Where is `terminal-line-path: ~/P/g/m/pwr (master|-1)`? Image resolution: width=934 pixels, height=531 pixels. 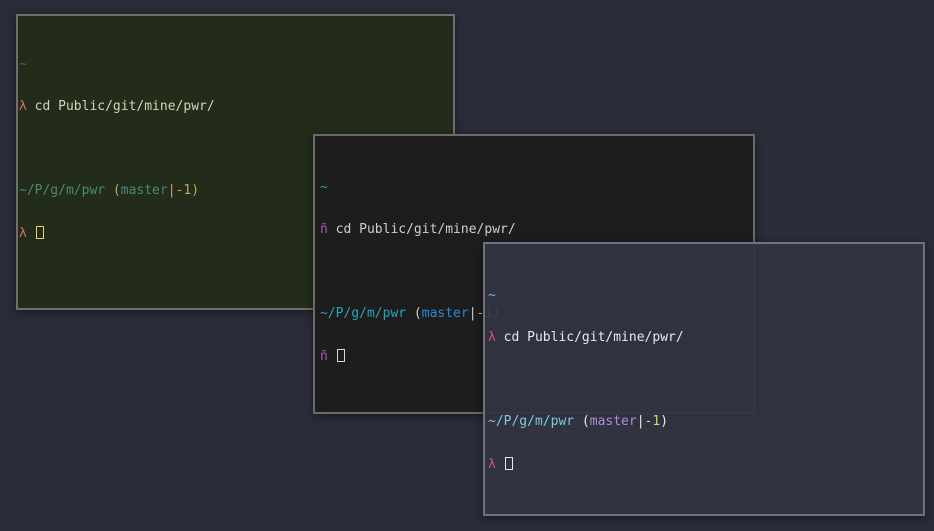 terminal-line-path: ~/P/g/m/pwr (master|-1) is located at coordinates (705, 422).